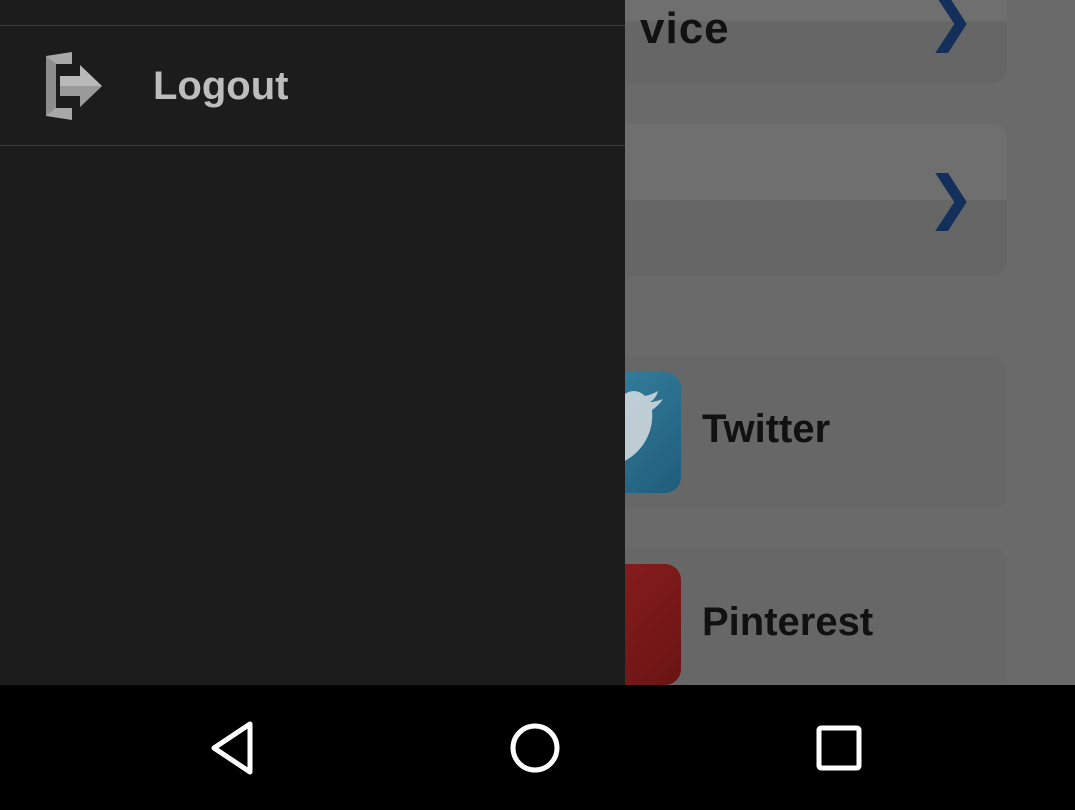  I want to click on back-button, so click(234, 748).